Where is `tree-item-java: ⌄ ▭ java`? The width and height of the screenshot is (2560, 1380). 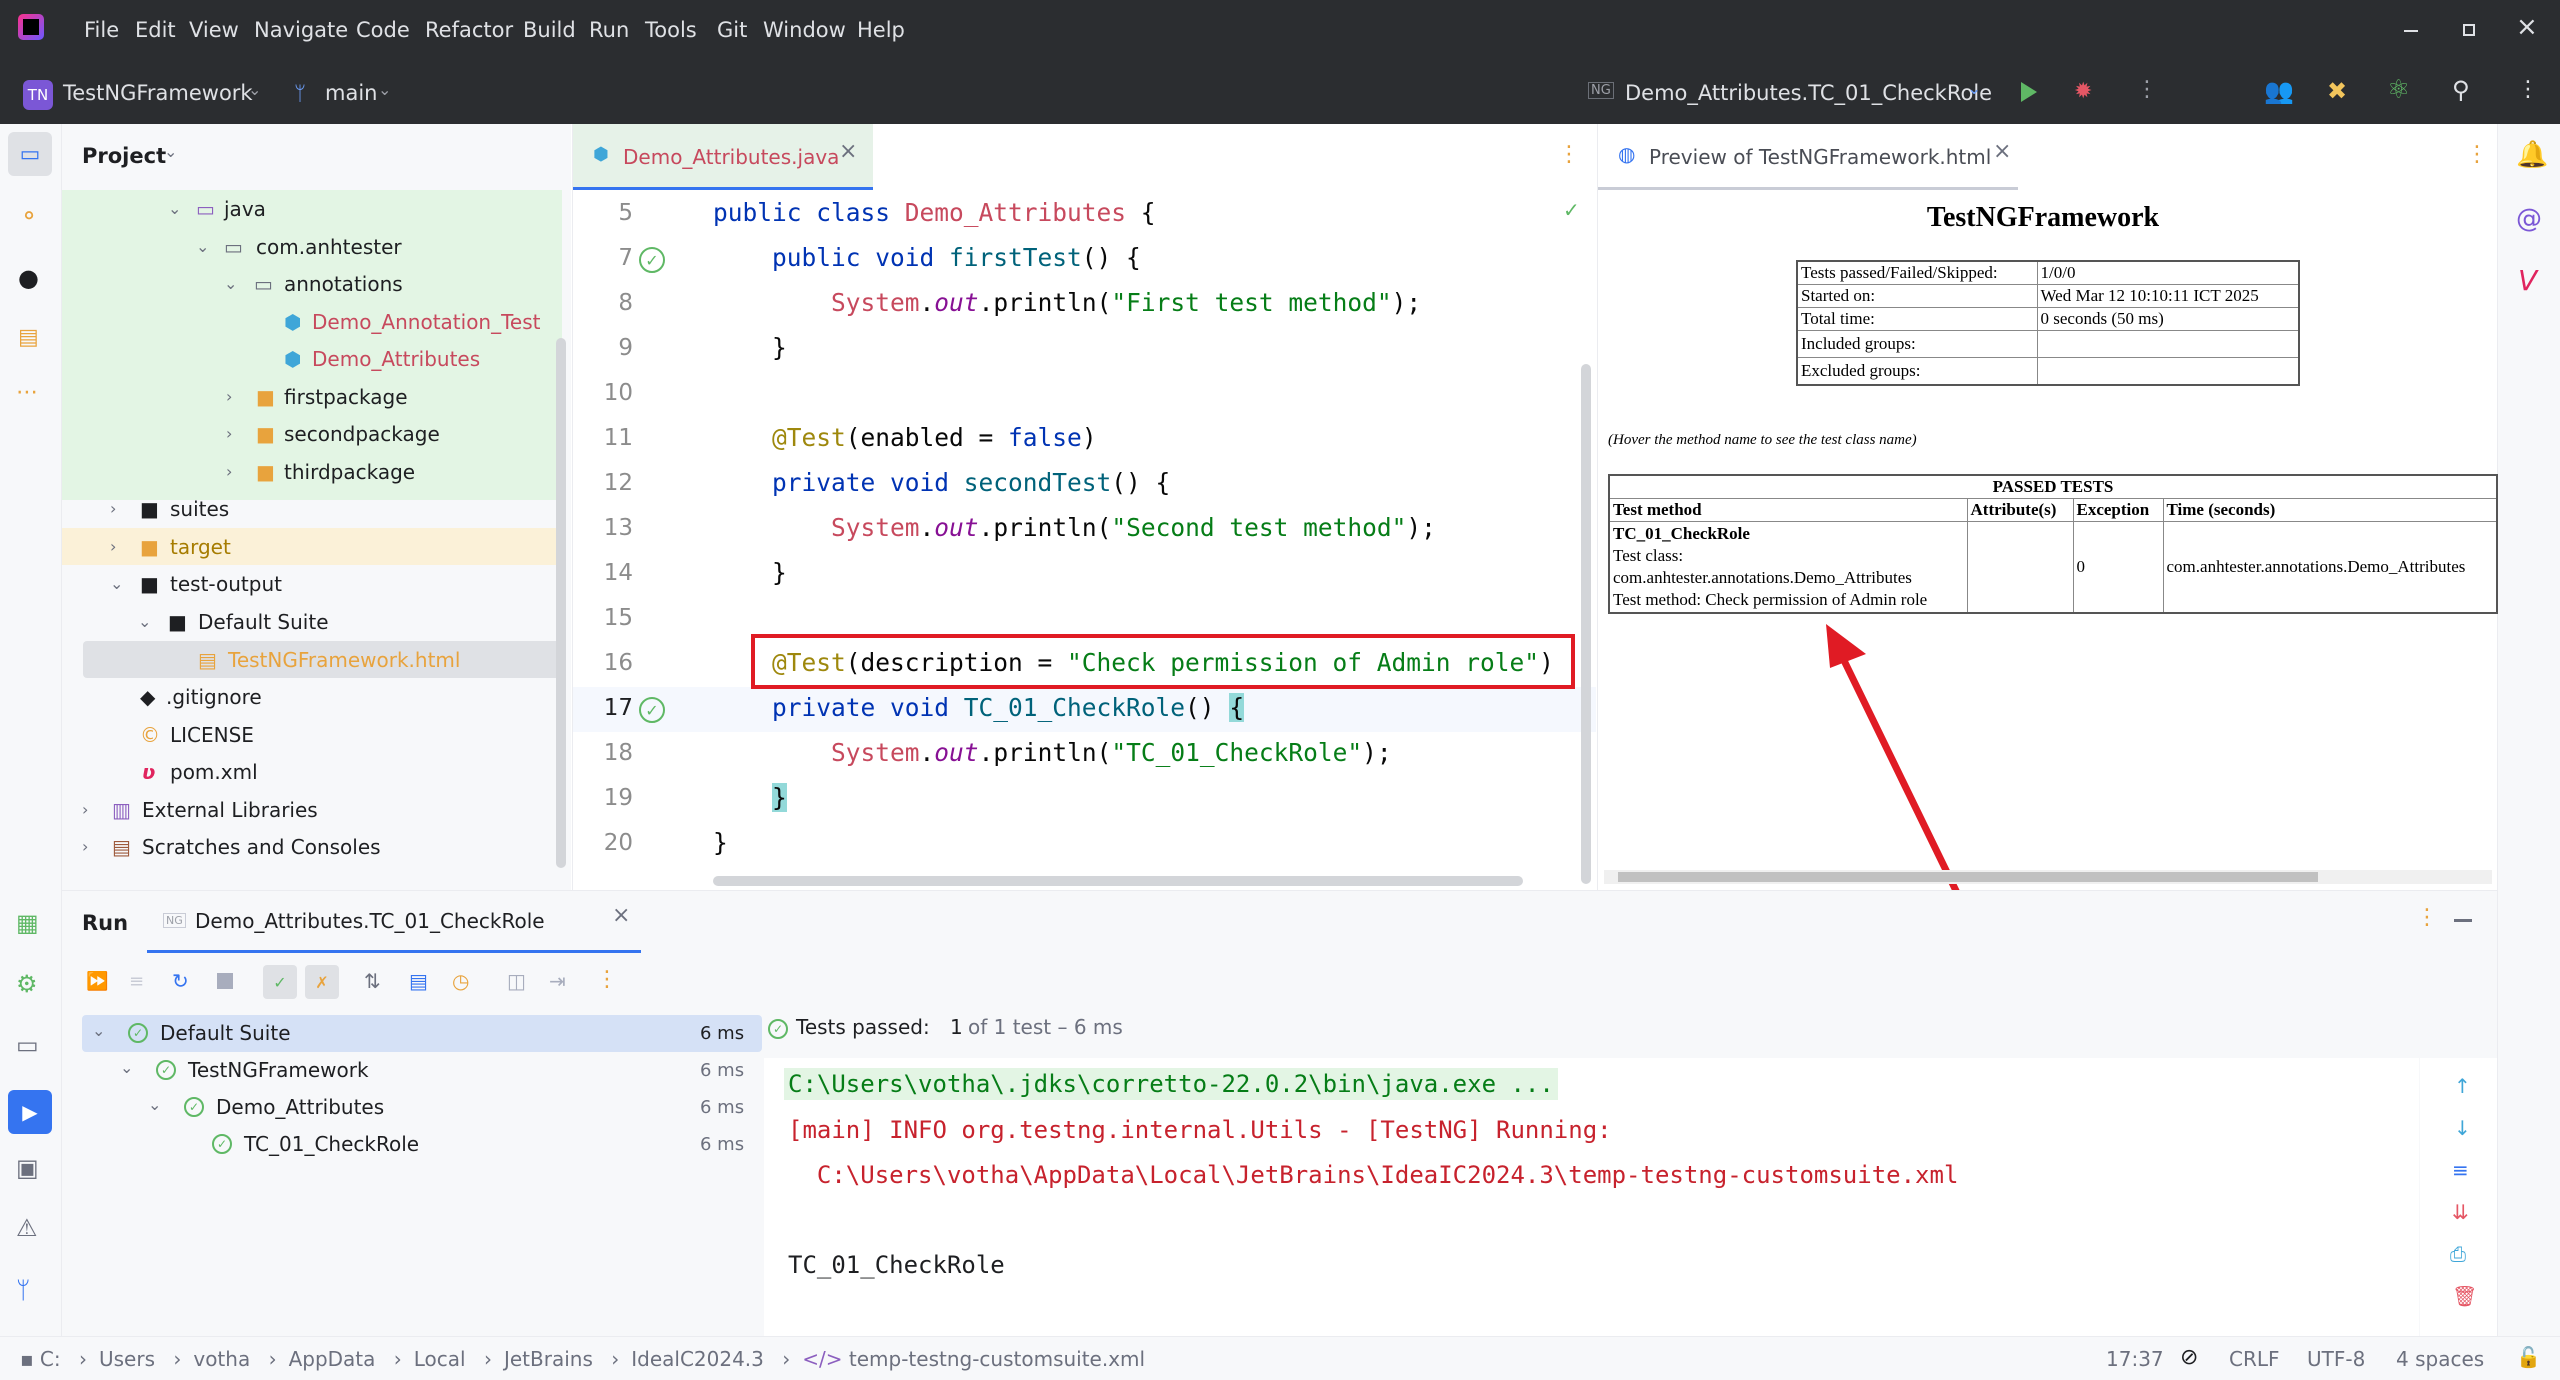
tree-item-java: ⌄ ▭ java is located at coordinates (312, 208).